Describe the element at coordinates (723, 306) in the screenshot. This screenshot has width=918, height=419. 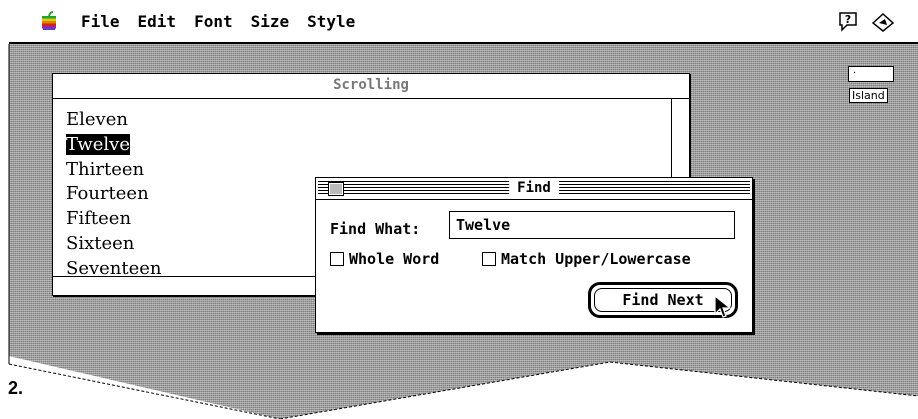
I see `arrow-cursor-icon` at that location.